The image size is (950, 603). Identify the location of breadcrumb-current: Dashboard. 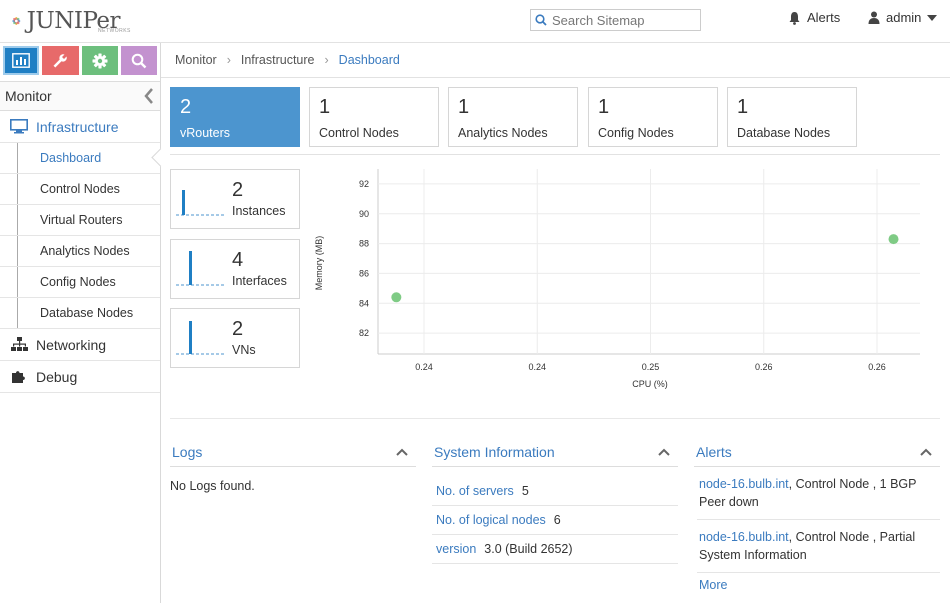
(369, 60).